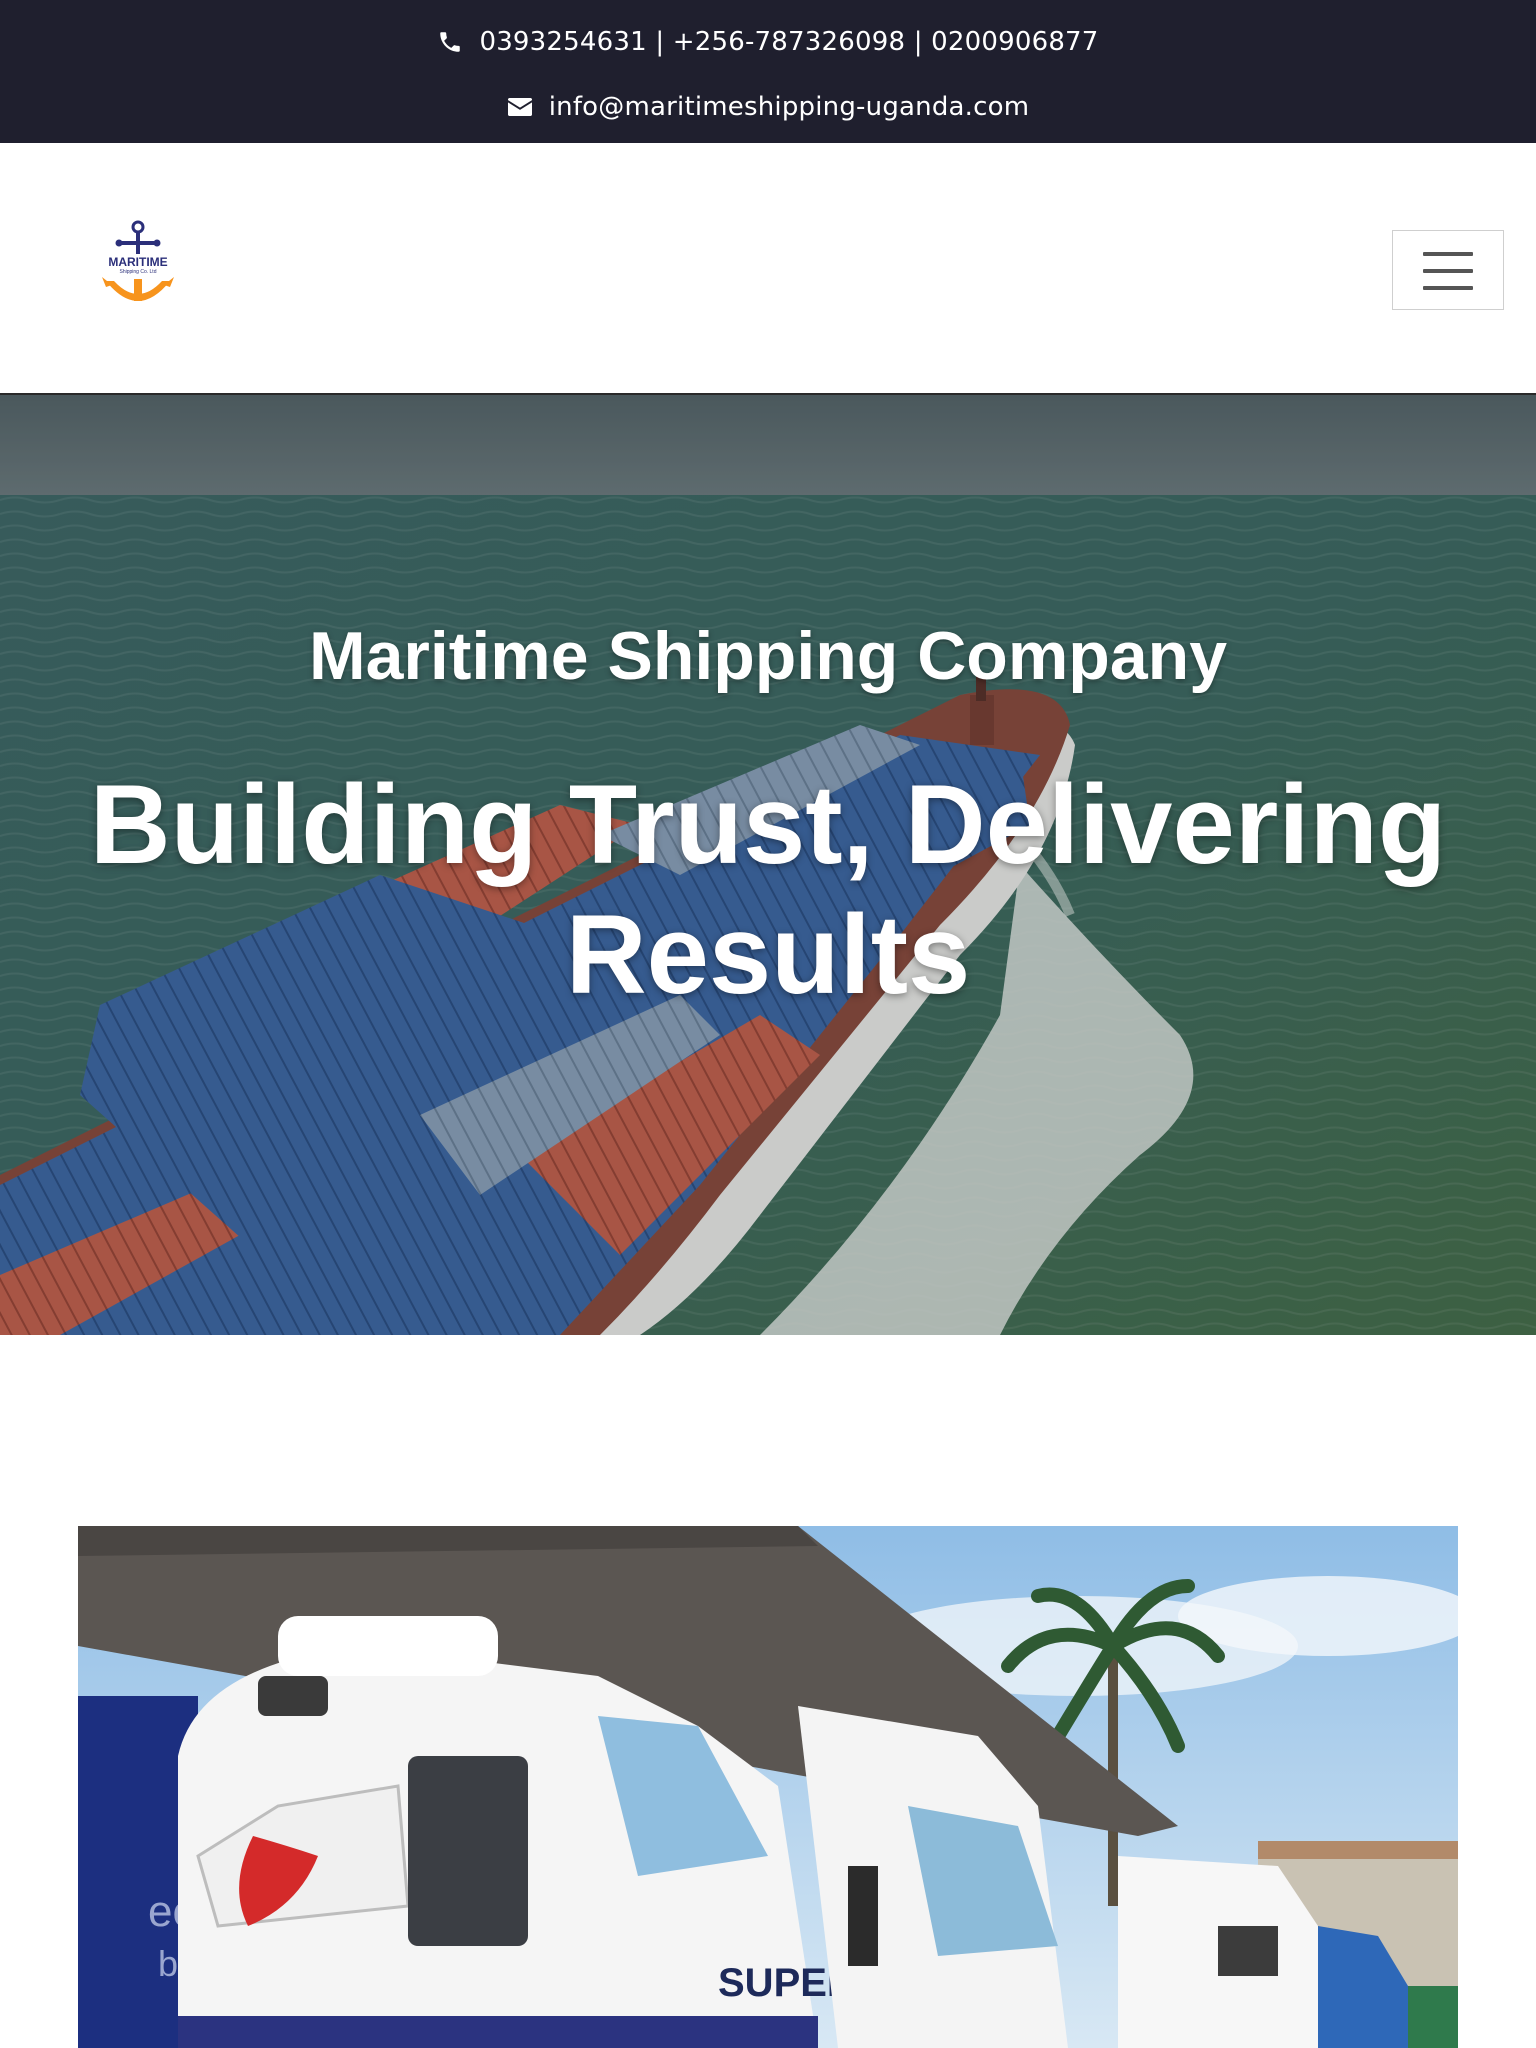 This screenshot has height=2048, width=1536. I want to click on phone-row: 0393254631 | +256-787326098 | 0200906877, so click(768, 42).